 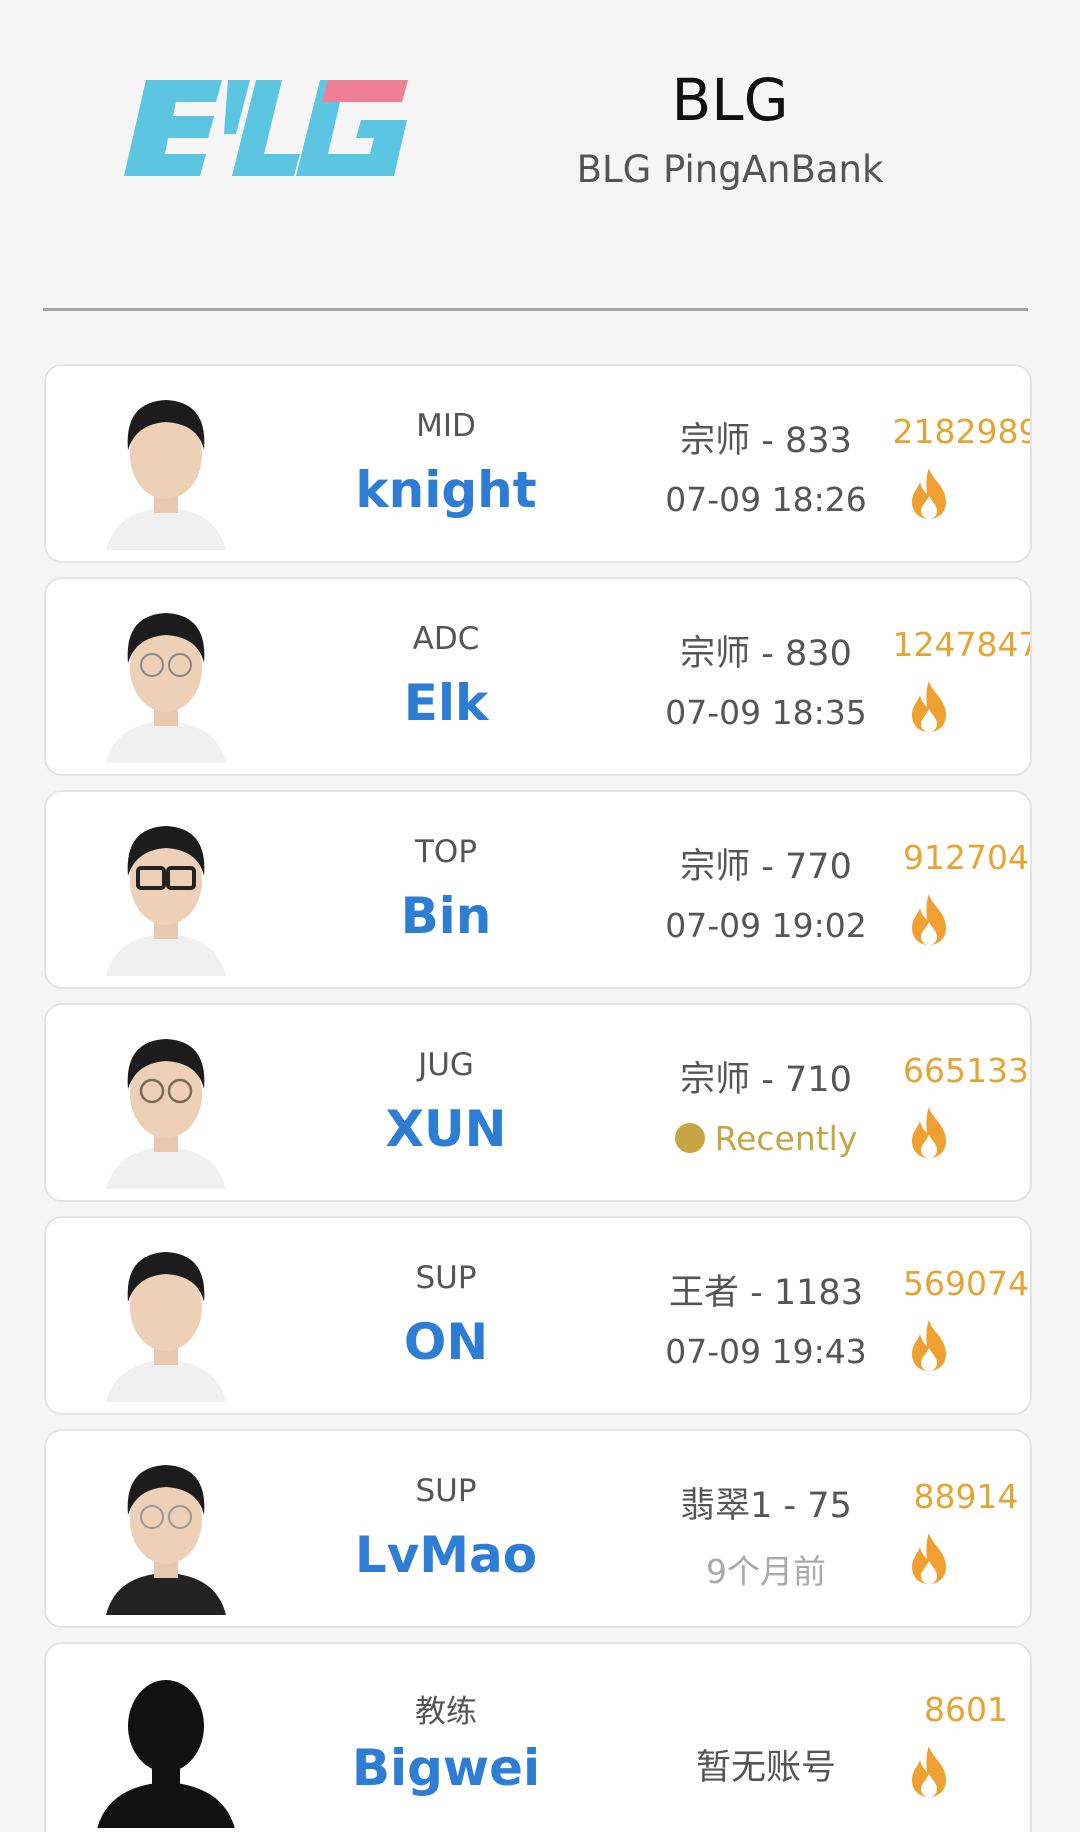 I want to click on last-seen: 07-09 18:26, so click(x=766, y=499).